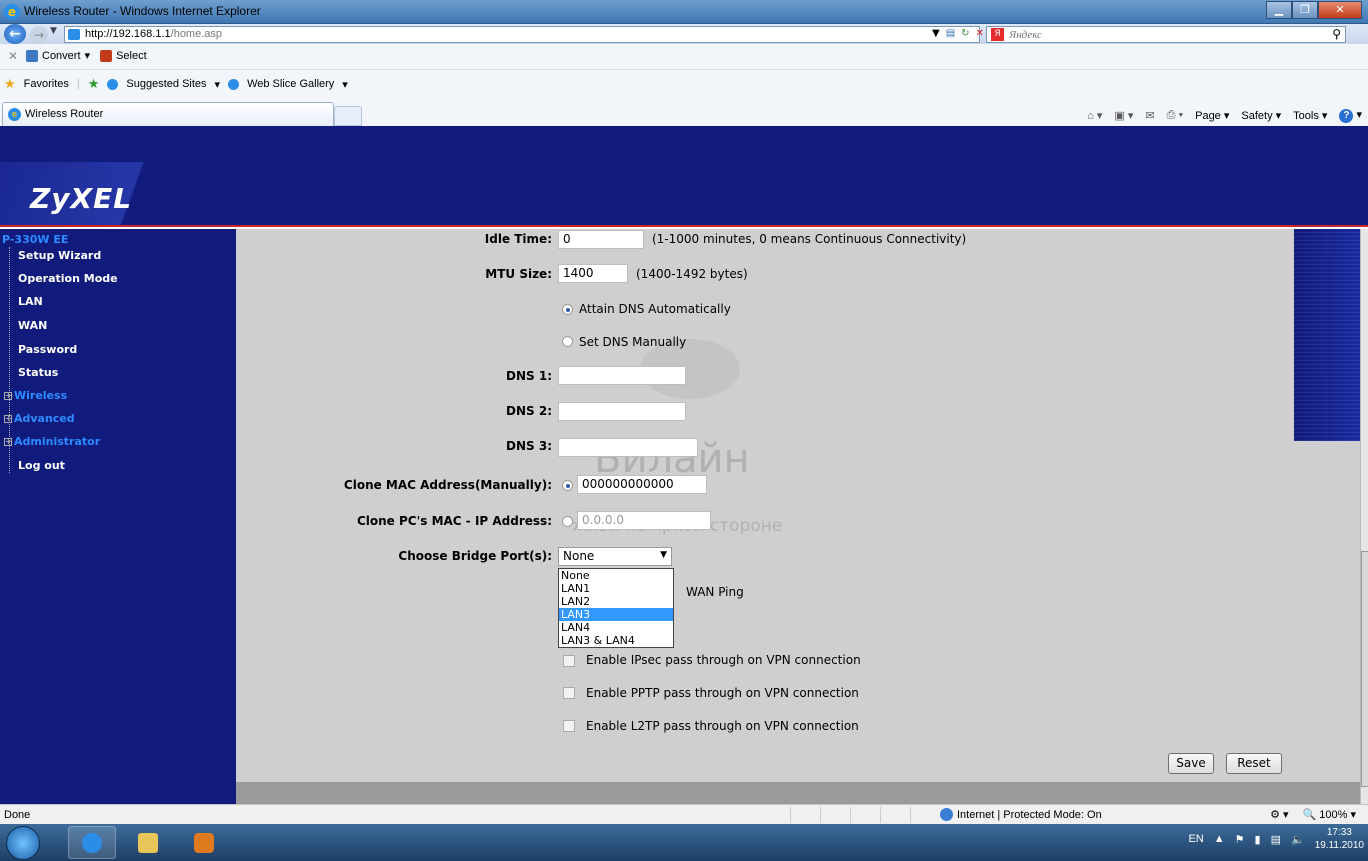 This screenshot has width=1368, height=861. Describe the element at coordinates (616, 601) in the screenshot. I see `bridge-option-lan2: LAN2` at that location.